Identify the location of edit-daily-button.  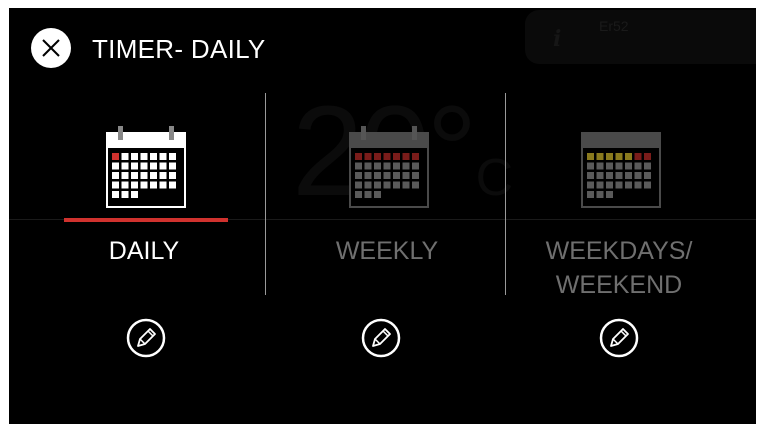
(146, 338).